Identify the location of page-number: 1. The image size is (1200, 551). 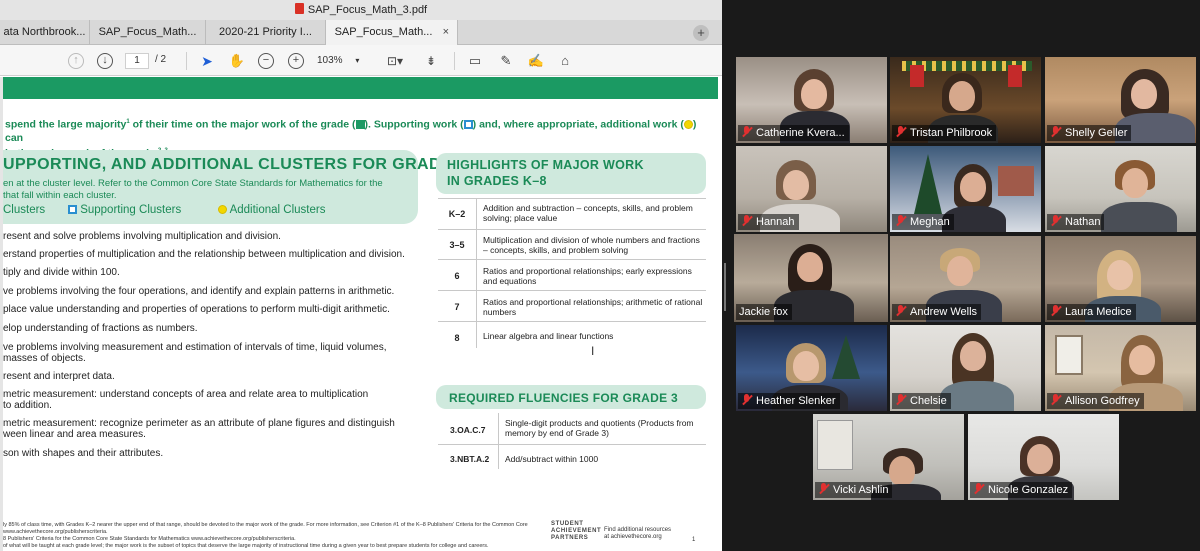
(694, 540).